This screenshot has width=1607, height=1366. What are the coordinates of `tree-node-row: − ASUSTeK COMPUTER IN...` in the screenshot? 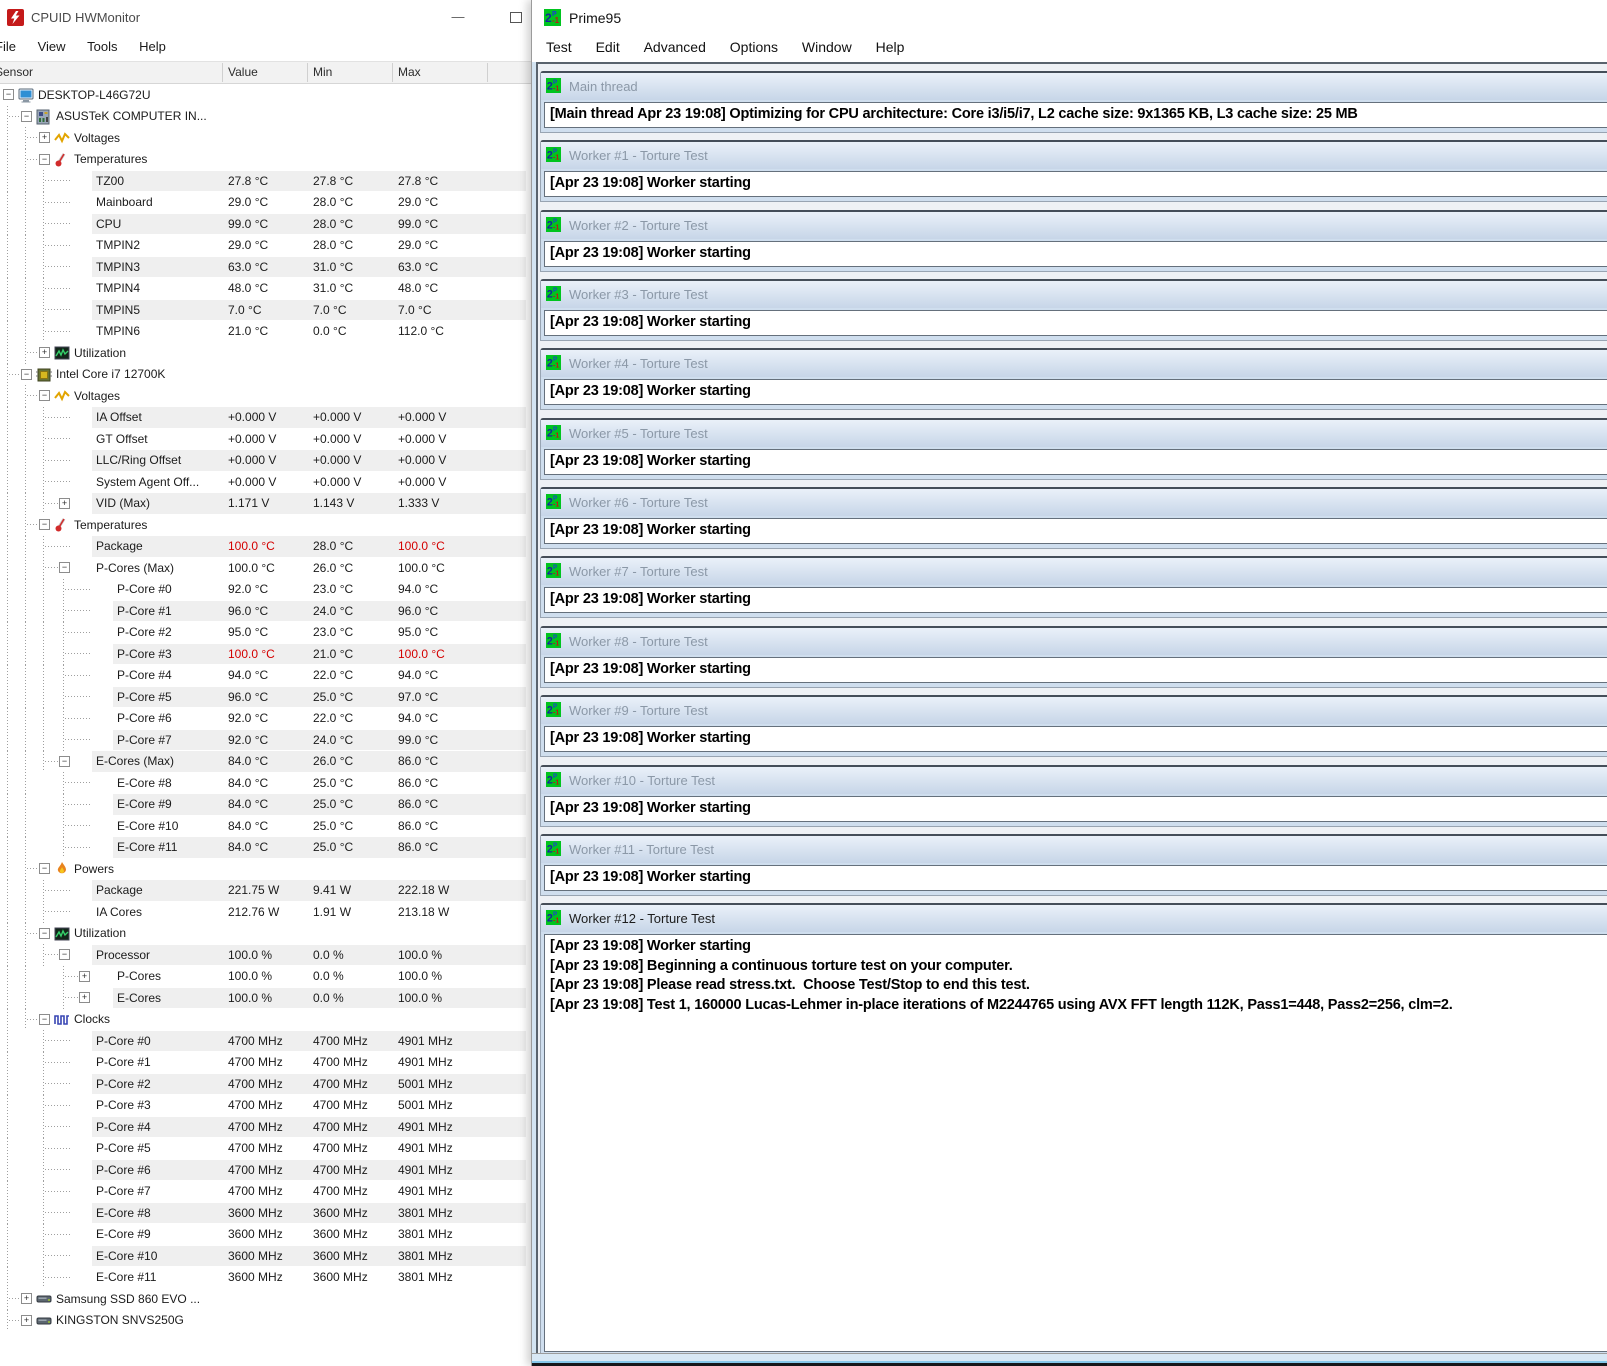 It's located at (265, 116).